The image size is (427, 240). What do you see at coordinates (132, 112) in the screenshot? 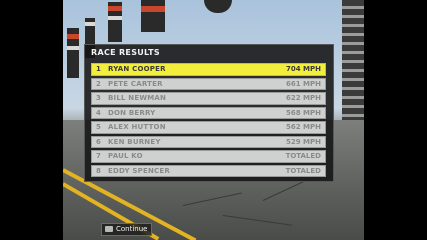
I see `driver-name: DON BERRY` at bounding box center [132, 112].